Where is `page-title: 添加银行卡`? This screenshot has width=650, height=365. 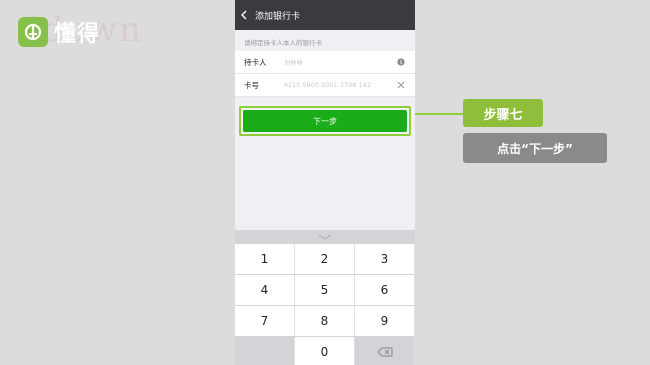
page-title: 添加银行卡 is located at coordinates (278, 16).